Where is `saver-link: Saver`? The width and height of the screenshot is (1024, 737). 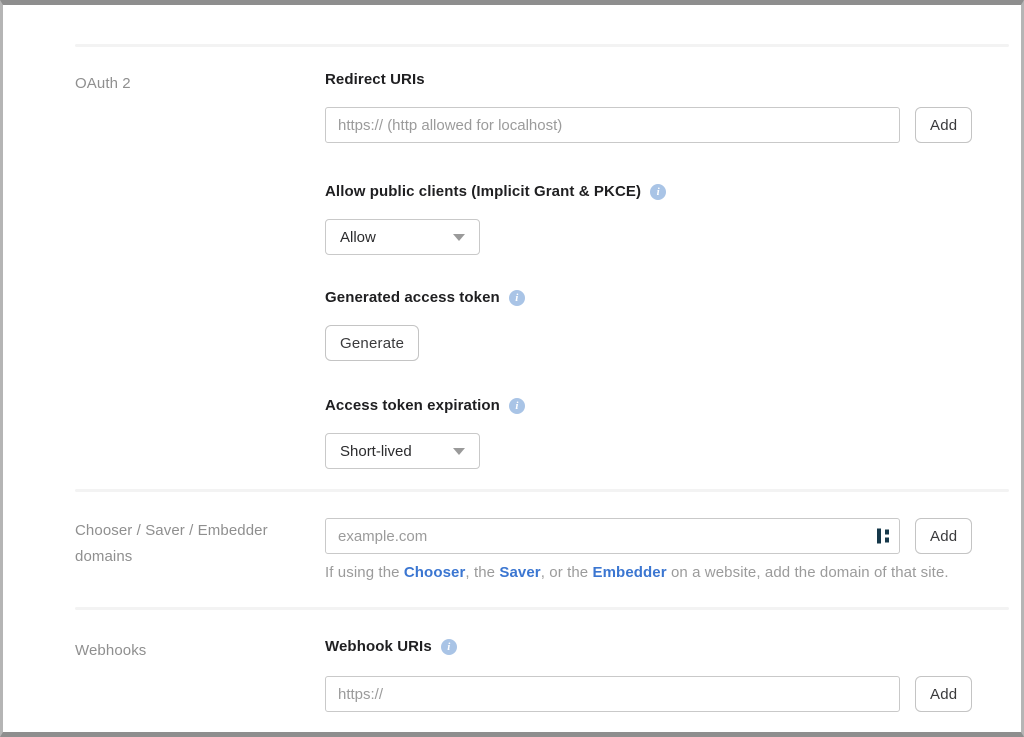
saver-link: Saver is located at coordinates (519, 572).